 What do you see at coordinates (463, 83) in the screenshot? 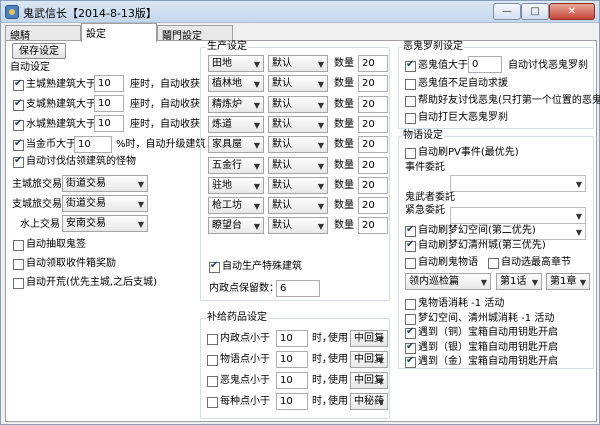
I see `evil-help-label: 恶鬼值不足自动求援` at bounding box center [463, 83].